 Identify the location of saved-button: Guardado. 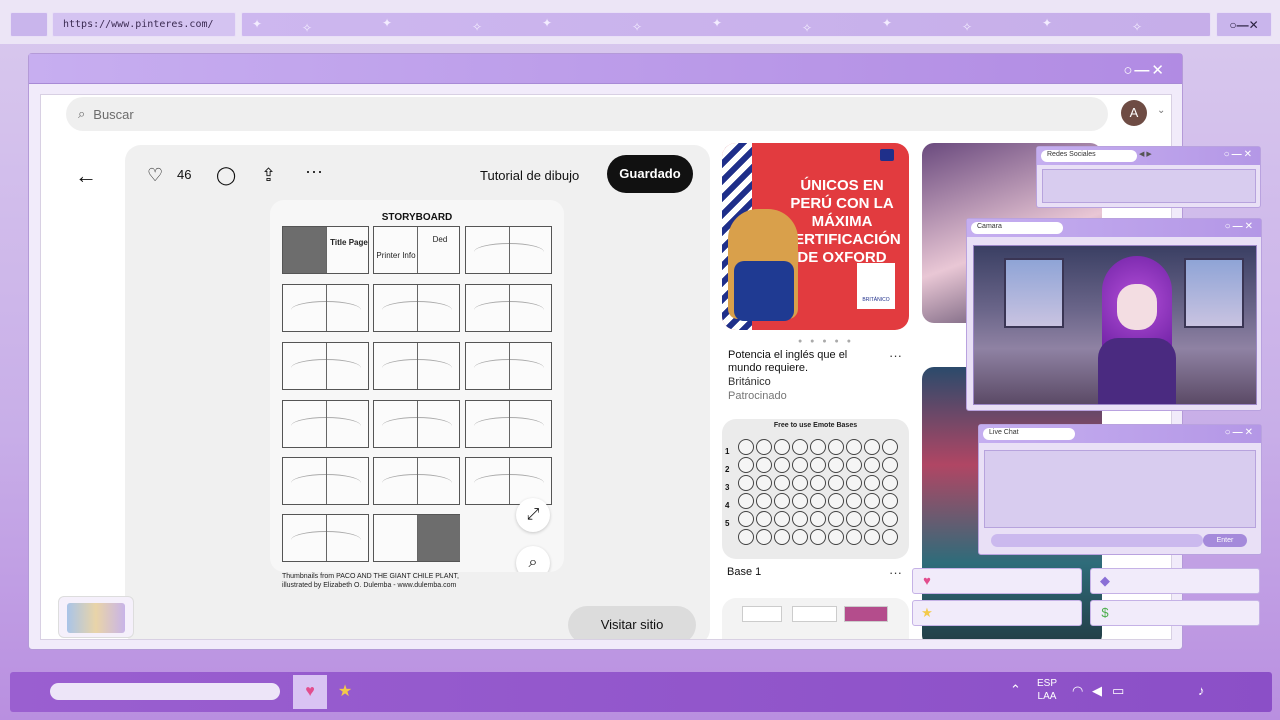
(650, 174).